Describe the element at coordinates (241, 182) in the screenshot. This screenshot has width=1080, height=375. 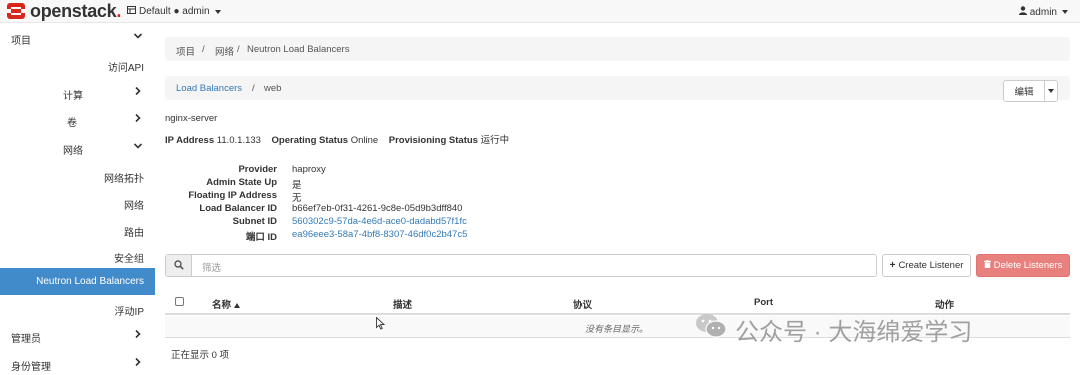
I see `detail-label: Admin State Up` at that location.